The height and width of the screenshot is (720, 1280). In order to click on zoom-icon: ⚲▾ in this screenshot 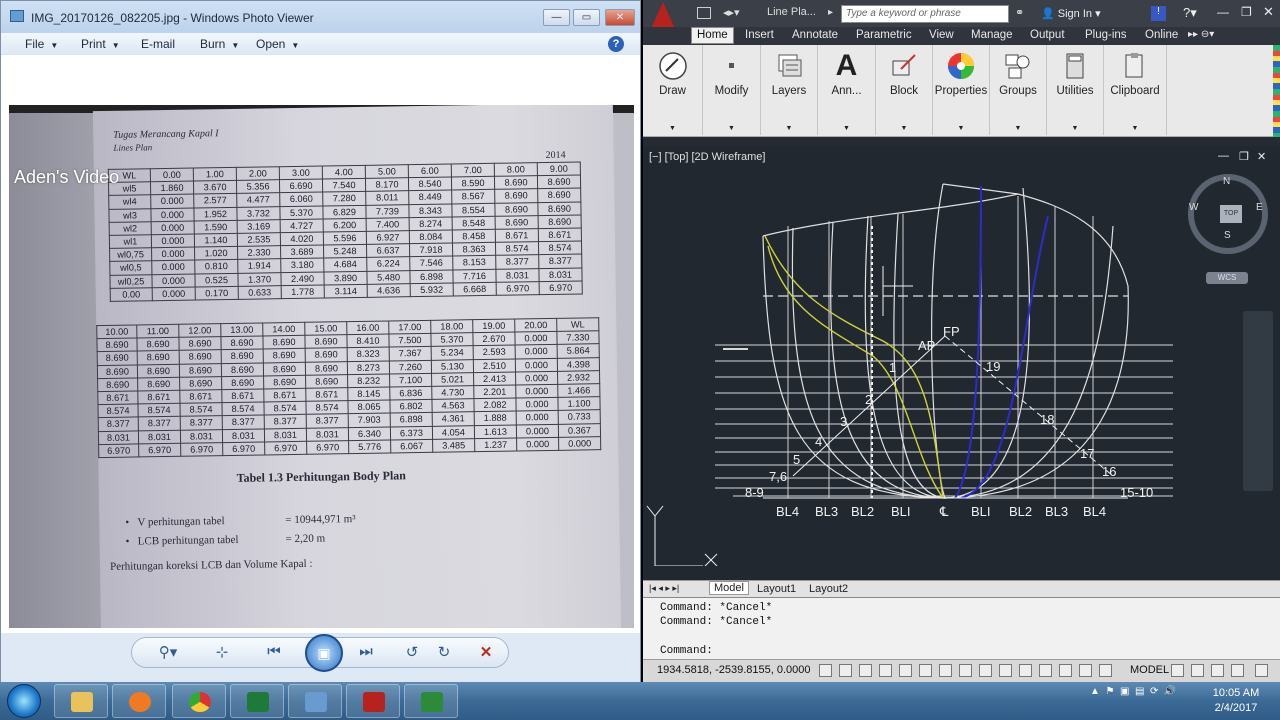, I will do `click(168, 652)`.